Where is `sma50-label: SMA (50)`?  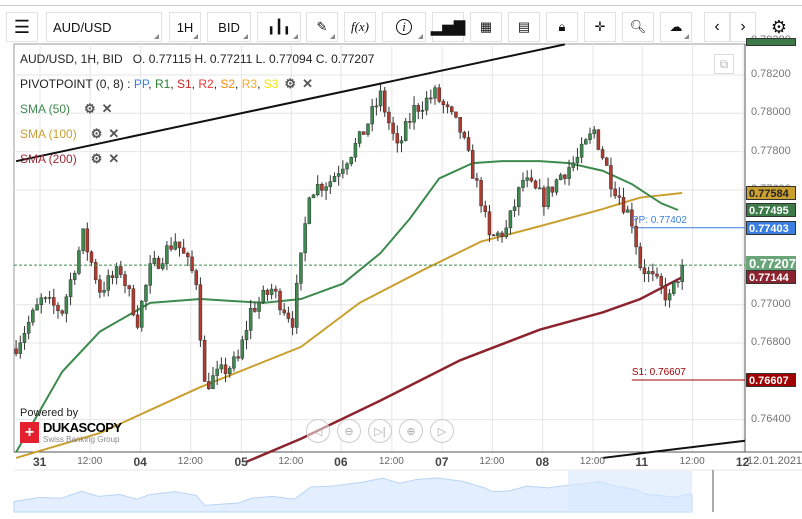
sma50-label: SMA (50) is located at coordinates (45, 109).